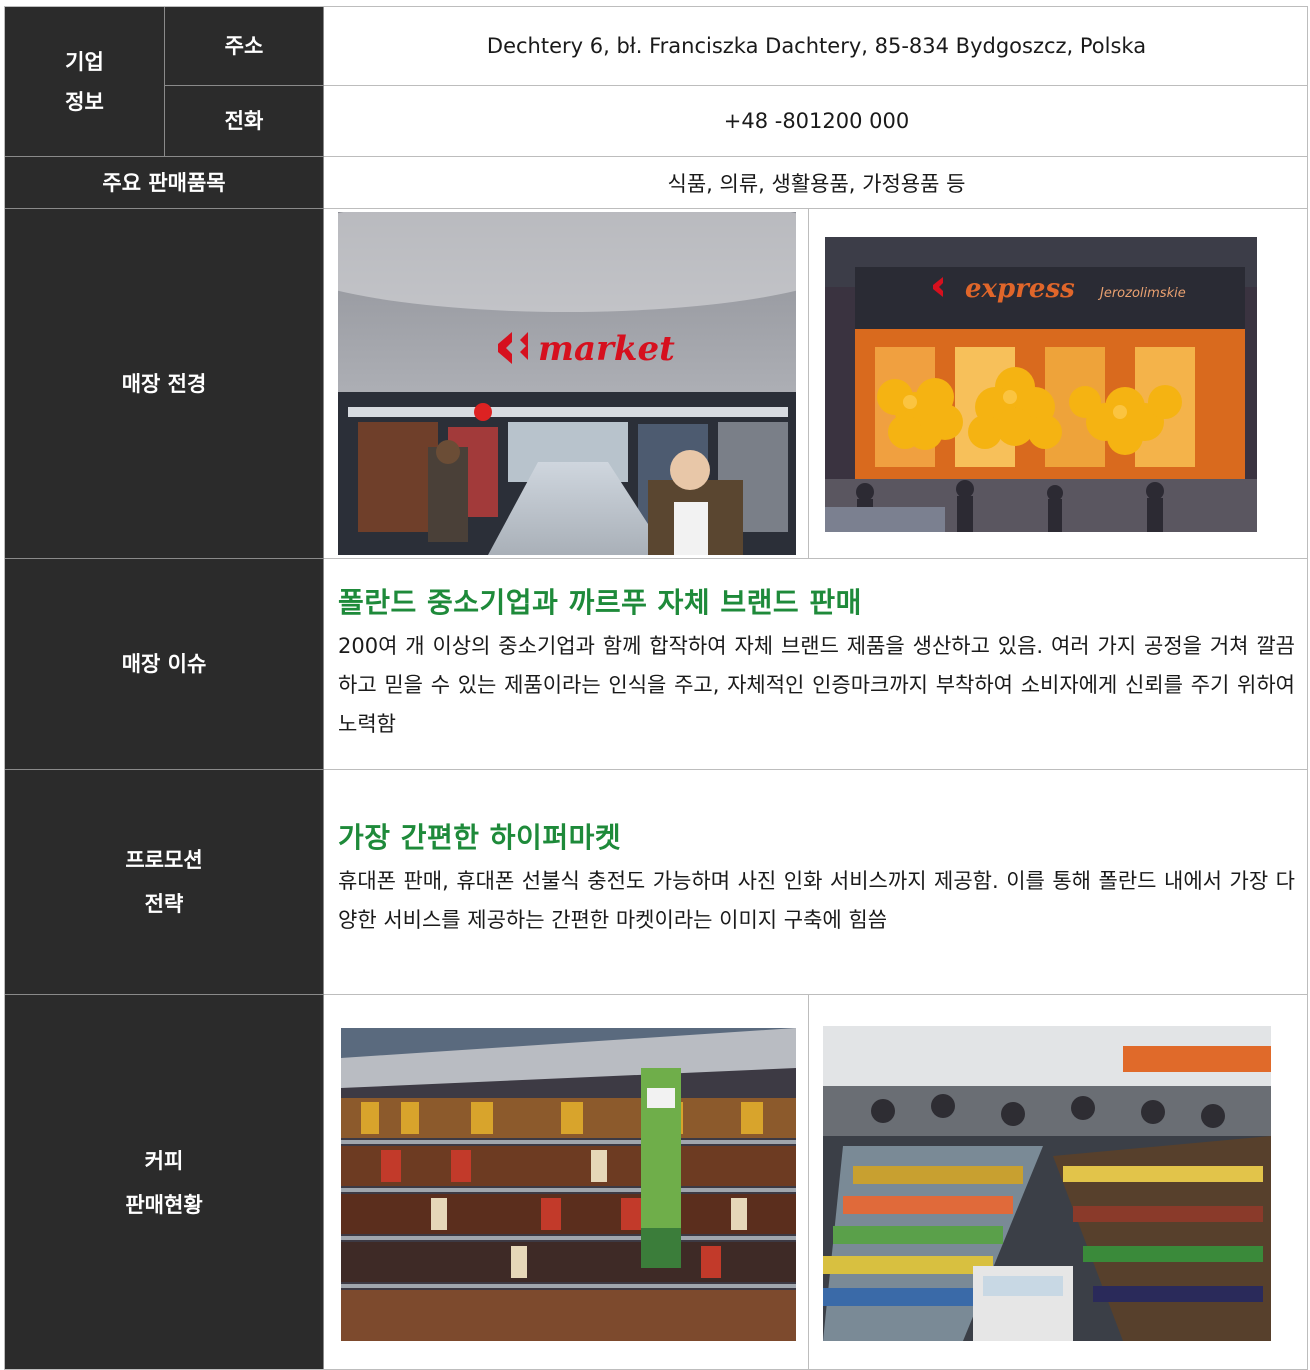 This screenshot has height=1370, width=1310. Describe the element at coordinates (244, 46) in the screenshot. I see `address-label: 주소` at that location.